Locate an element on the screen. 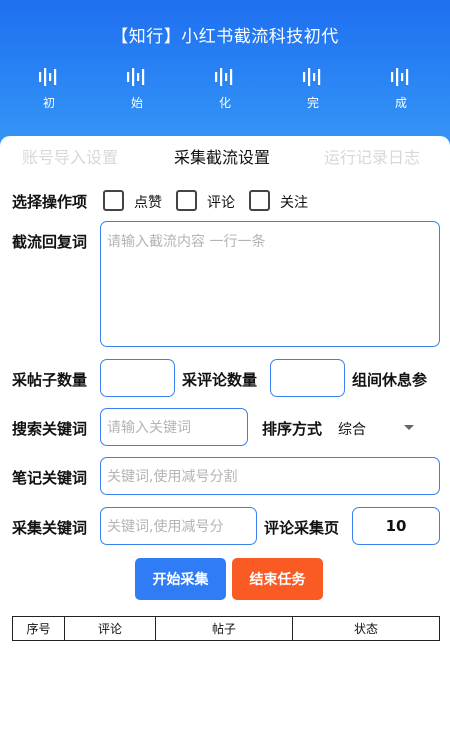 This screenshot has height=756, width=450. reply-words-label: 截流回复词 is located at coordinates (50, 242).